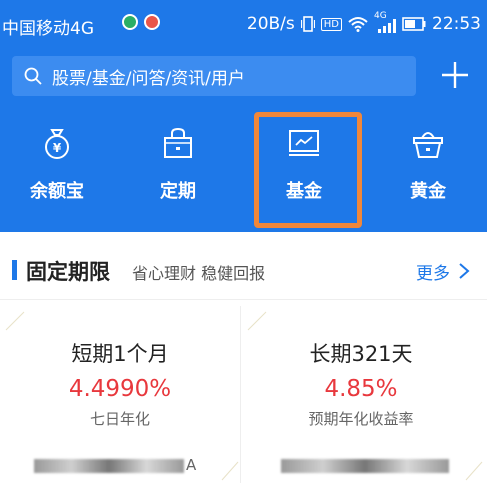 The image size is (487, 483). Describe the element at coordinates (57, 191) in the screenshot. I see `menu-label-yuebao: 余额宝` at that location.